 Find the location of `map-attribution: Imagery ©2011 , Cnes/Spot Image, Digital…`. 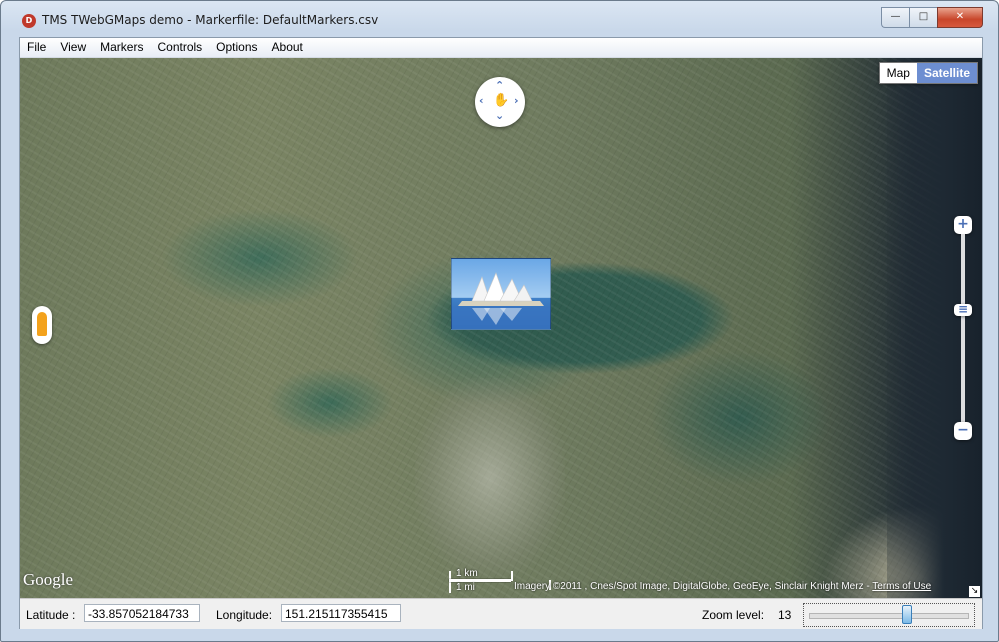

map-attribution: Imagery ©2011 , Cnes/Spot Image, Digital… is located at coordinates (722, 586).